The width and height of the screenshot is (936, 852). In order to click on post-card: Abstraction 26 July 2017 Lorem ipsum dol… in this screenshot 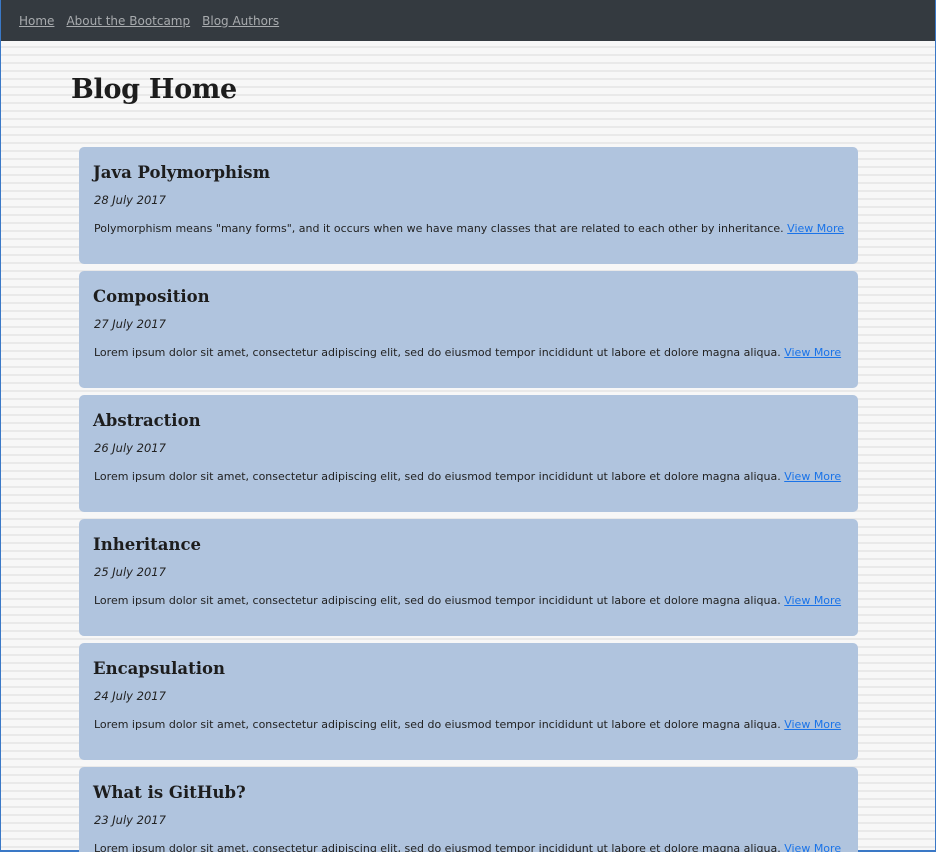, I will do `click(468, 453)`.